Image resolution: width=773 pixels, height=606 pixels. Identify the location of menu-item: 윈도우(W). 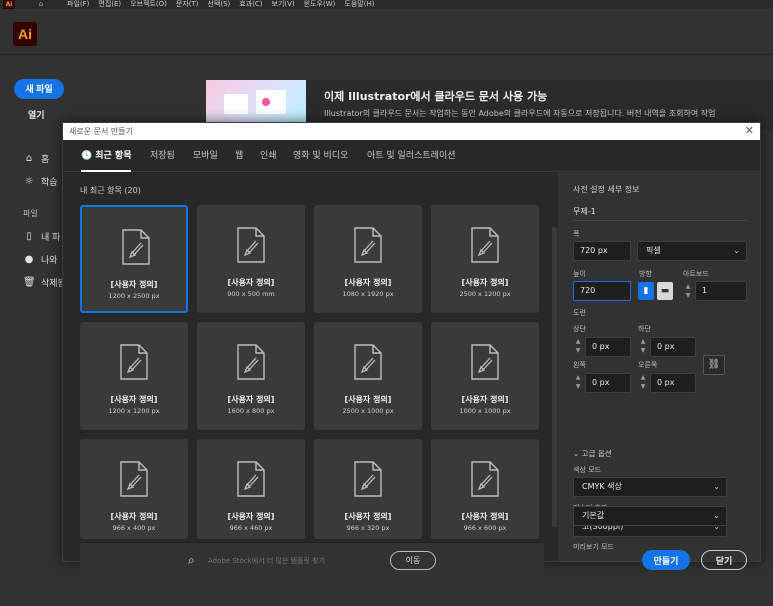
(320, 4).